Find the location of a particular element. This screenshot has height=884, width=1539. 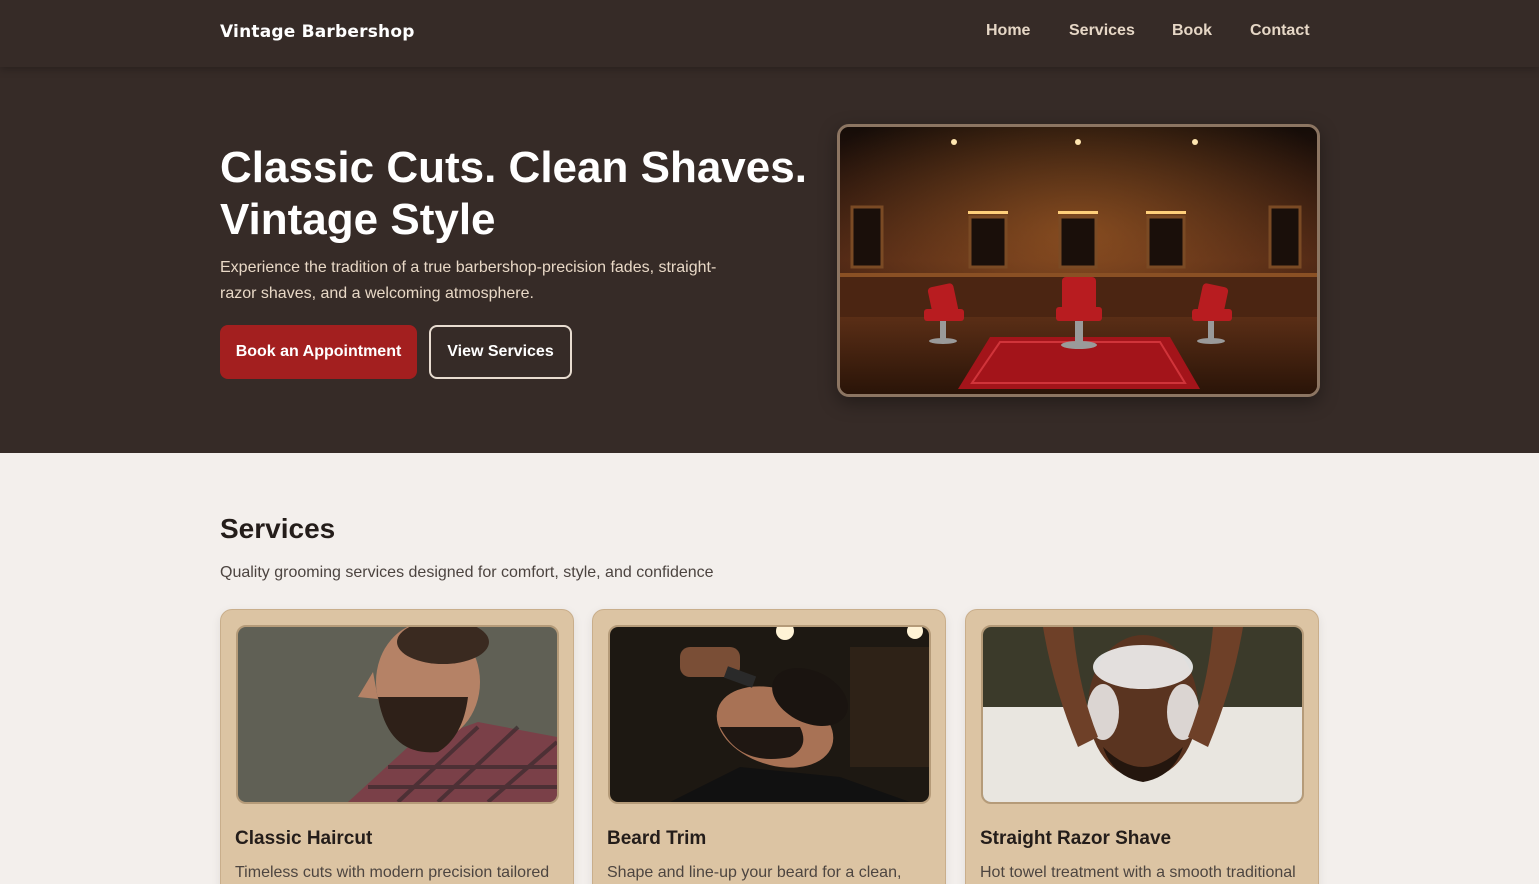

book-appointment-button: Book an Appointment is located at coordinates (318, 352).